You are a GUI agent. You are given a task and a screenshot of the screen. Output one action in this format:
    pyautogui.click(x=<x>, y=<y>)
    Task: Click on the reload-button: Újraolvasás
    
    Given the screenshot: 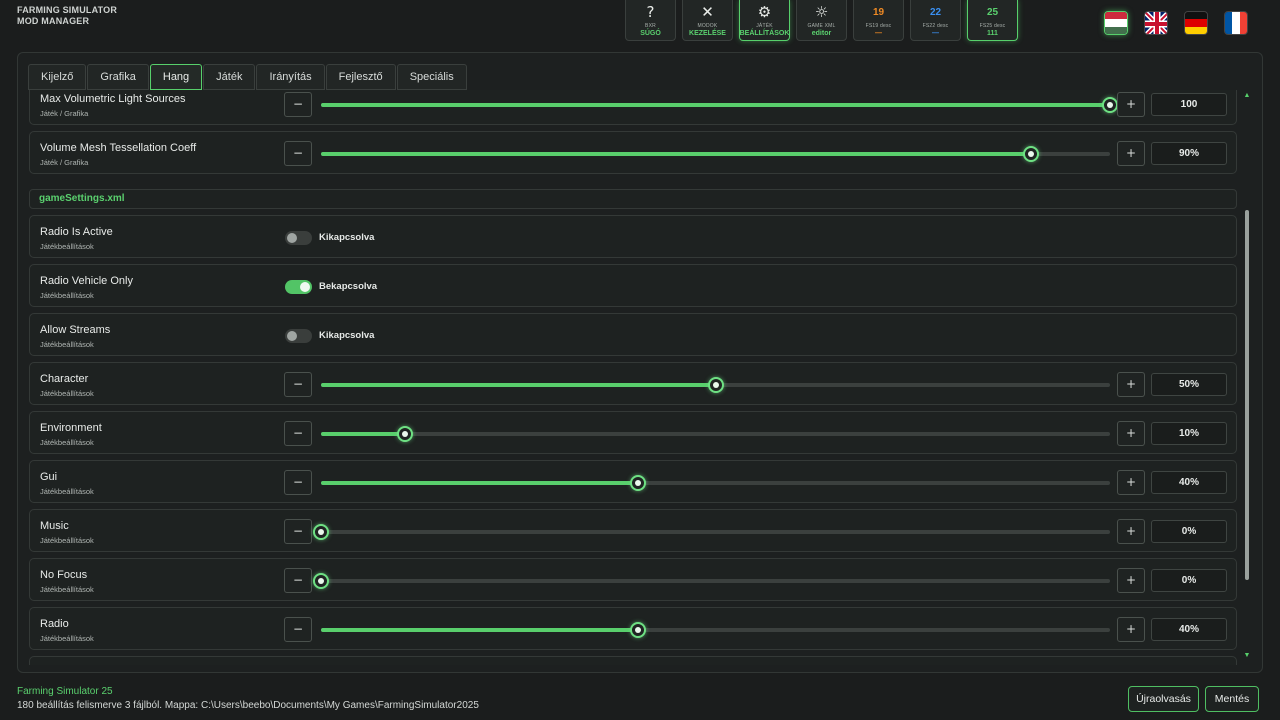 What is the action you would take?
    pyautogui.click(x=1163, y=699)
    